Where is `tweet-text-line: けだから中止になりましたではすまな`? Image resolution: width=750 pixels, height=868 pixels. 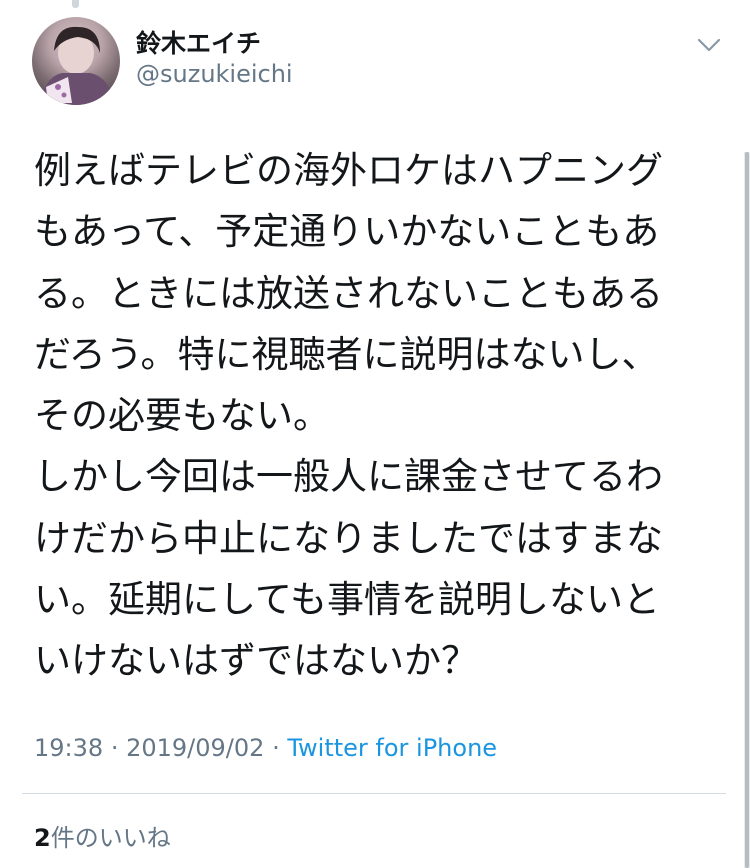
tweet-text-line: けだから中止になりましたではすまな is located at coordinates (348, 538).